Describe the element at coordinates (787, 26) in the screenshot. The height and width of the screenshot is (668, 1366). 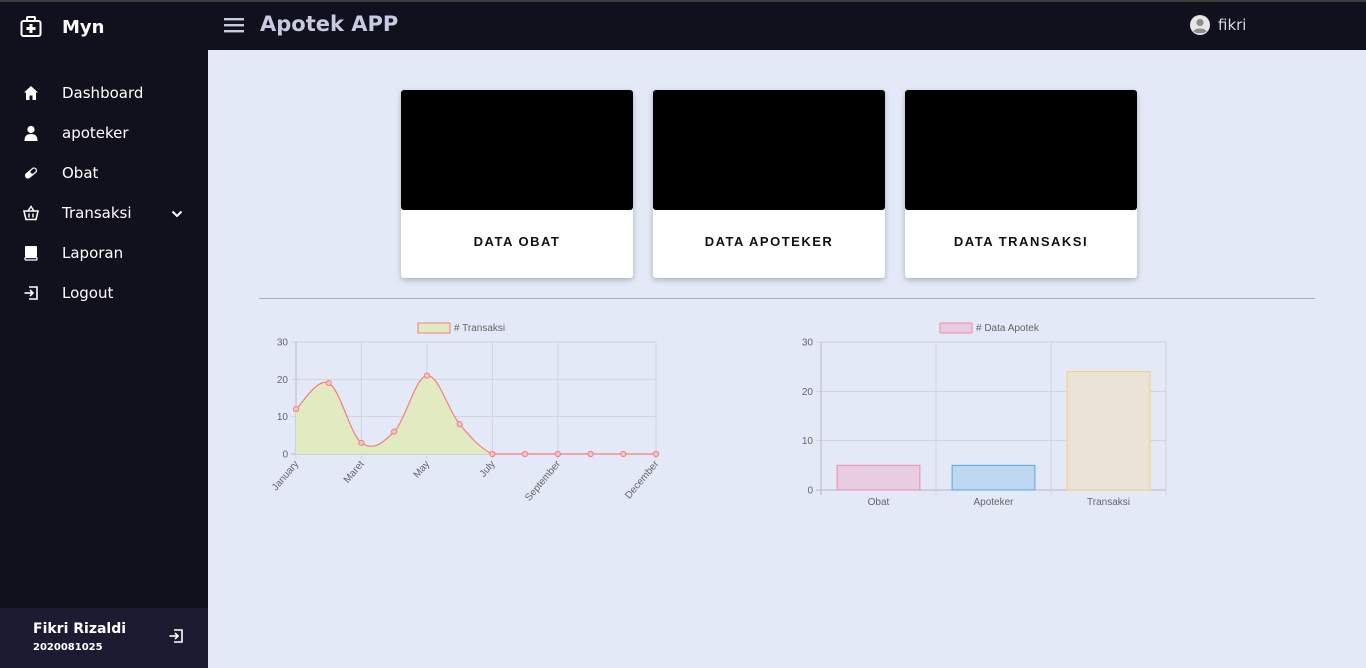
I see `top-header: Apotek APP fikri` at that location.